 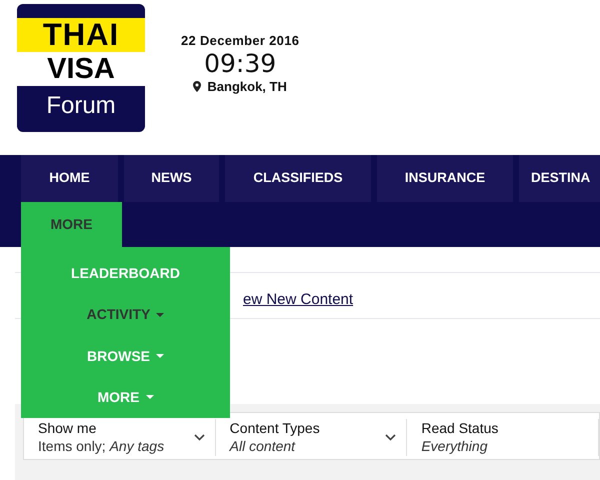 I want to click on nav-tab: CLASSIFIEDS, so click(x=298, y=178).